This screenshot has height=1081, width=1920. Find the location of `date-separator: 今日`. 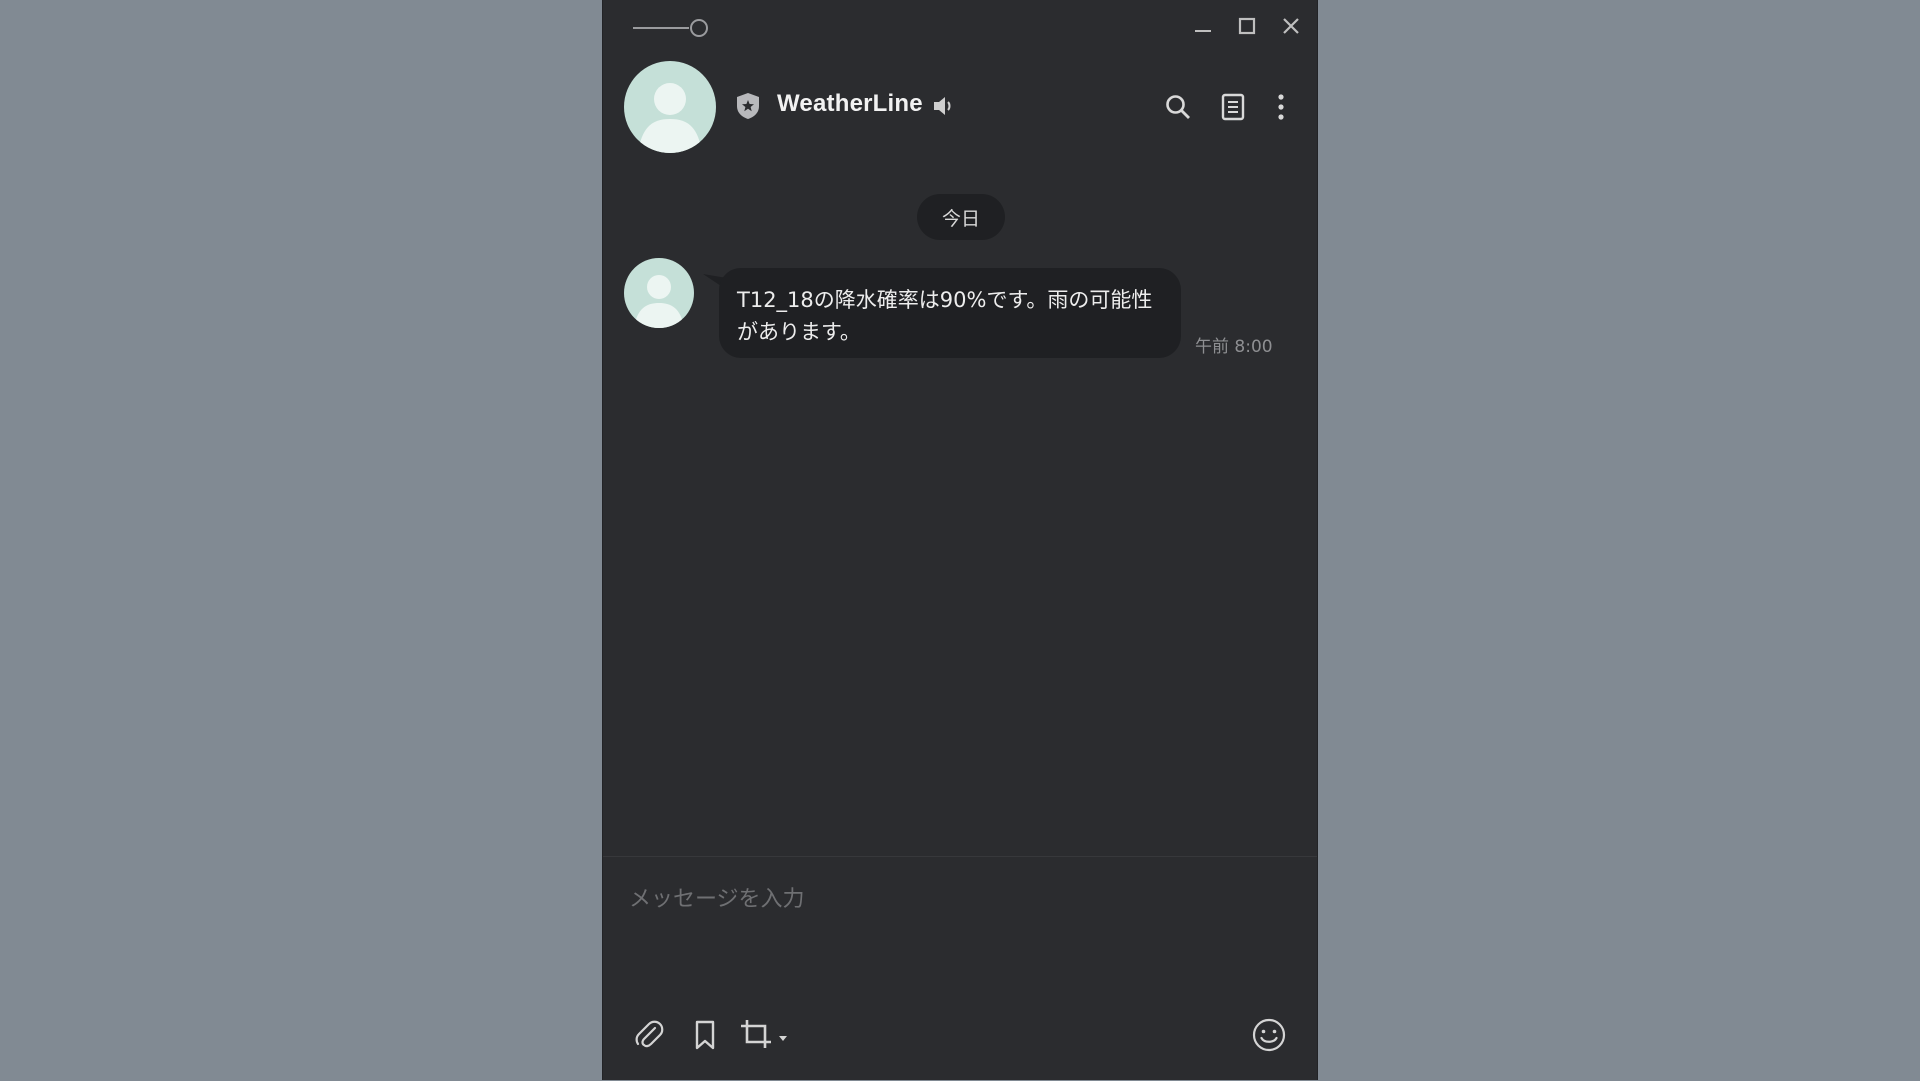

date-separator: 今日 is located at coordinates (961, 217).